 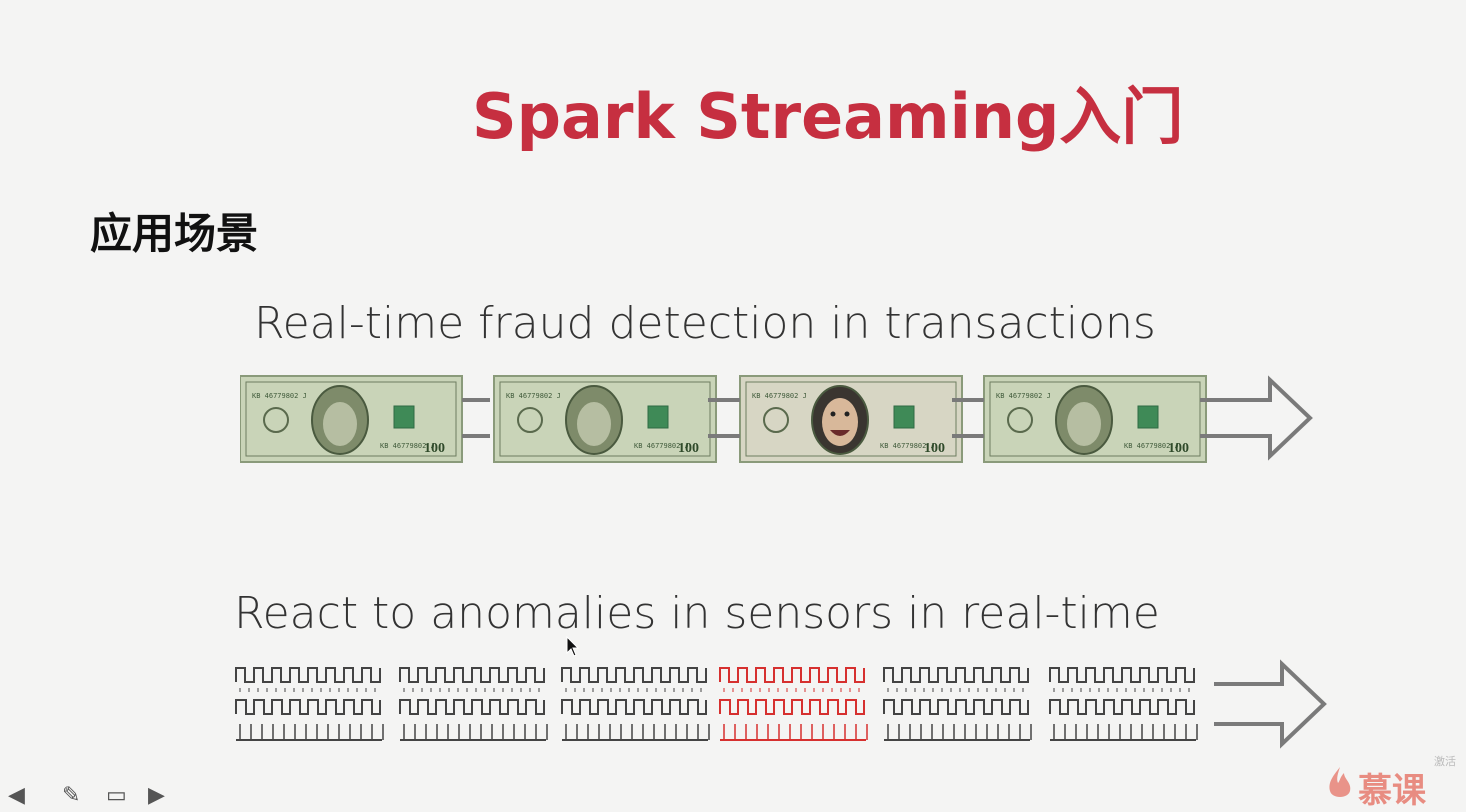 What do you see at coordinates (573, 646) in the screenshot?
I see `mouse-pointer-icon` at bounding box center [573, 646].